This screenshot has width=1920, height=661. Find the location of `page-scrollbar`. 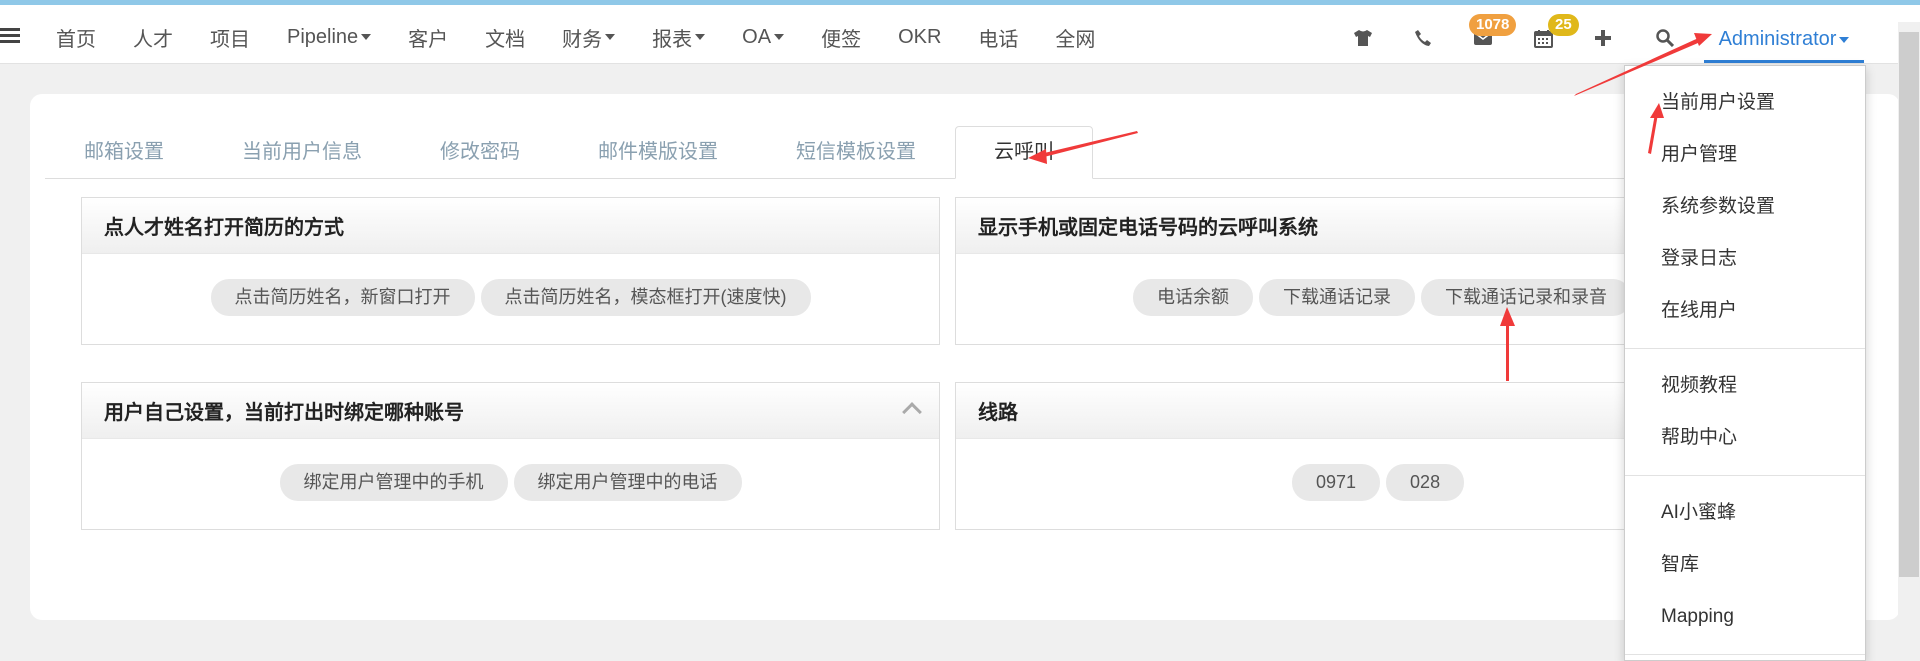

page-scrollbar is located at coordinates (1909, 341).